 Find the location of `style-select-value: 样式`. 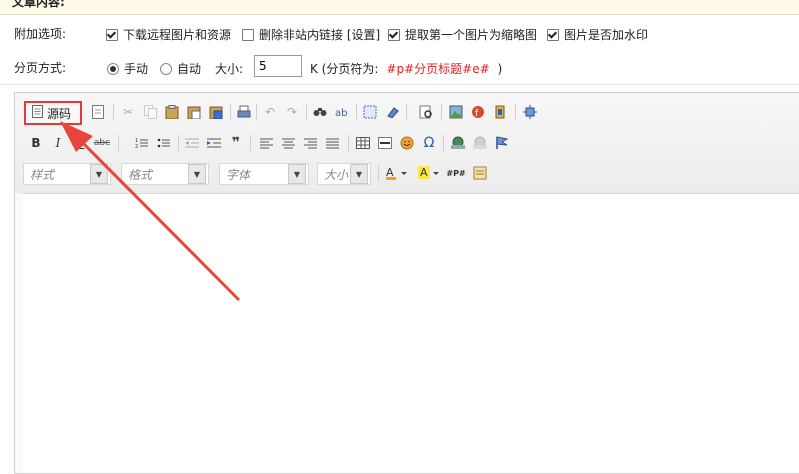

style-select-value: 样式 is located at coordinates (42, 174).